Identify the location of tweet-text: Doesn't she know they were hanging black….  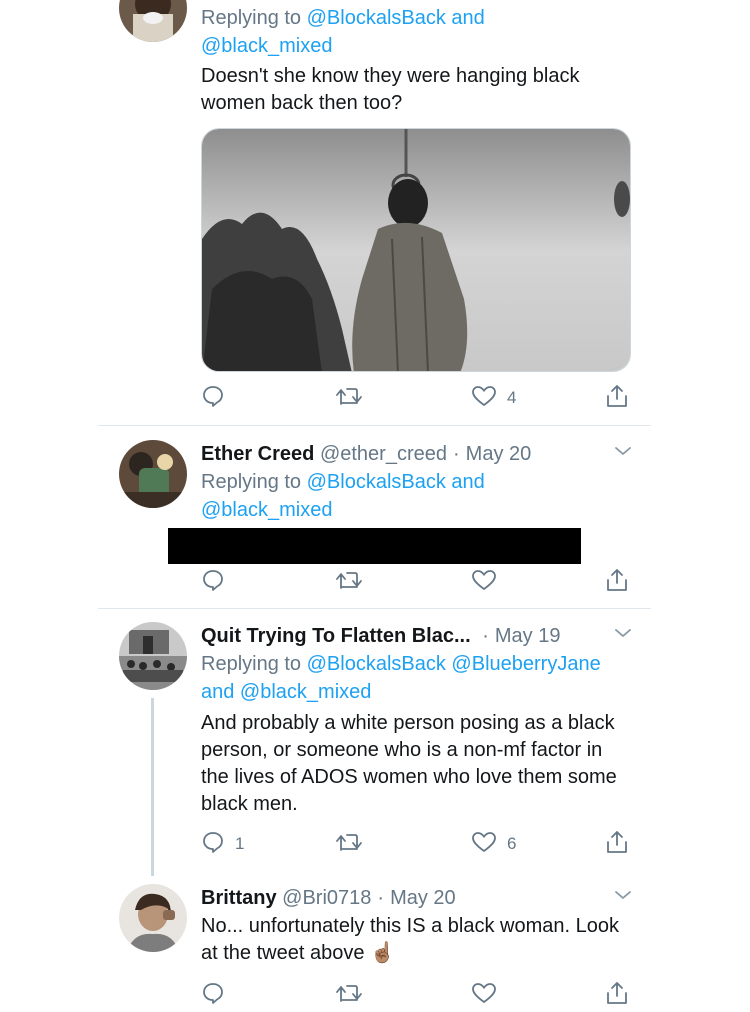
(390, 89).